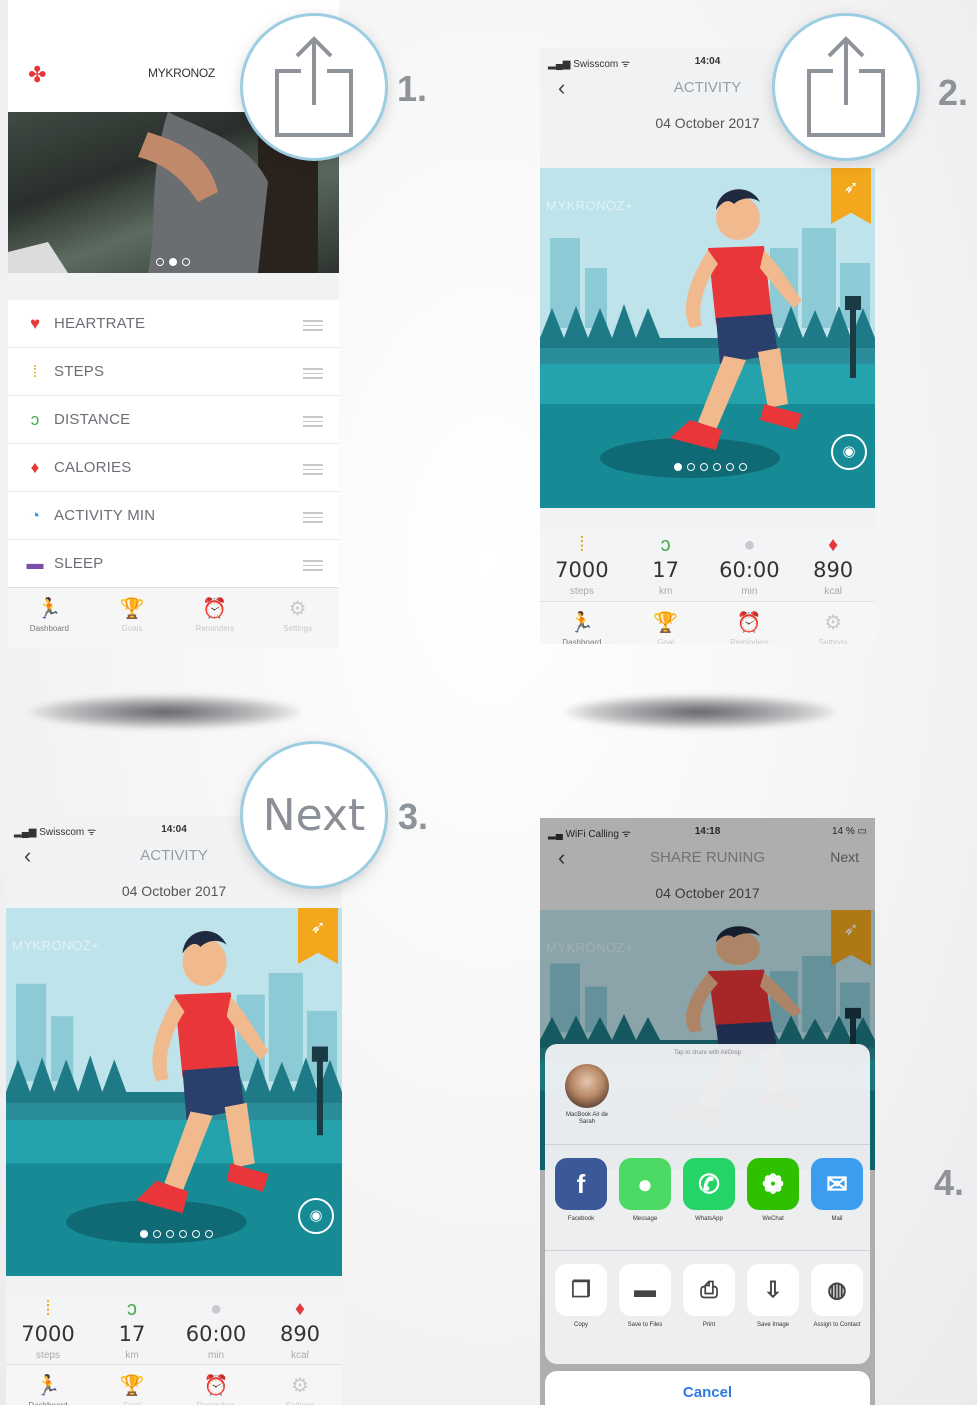 This screenshot has width=977, height=1405. I want to click on share-app-whatsapp: ✆ WhatsApp, so click(709, 1190).